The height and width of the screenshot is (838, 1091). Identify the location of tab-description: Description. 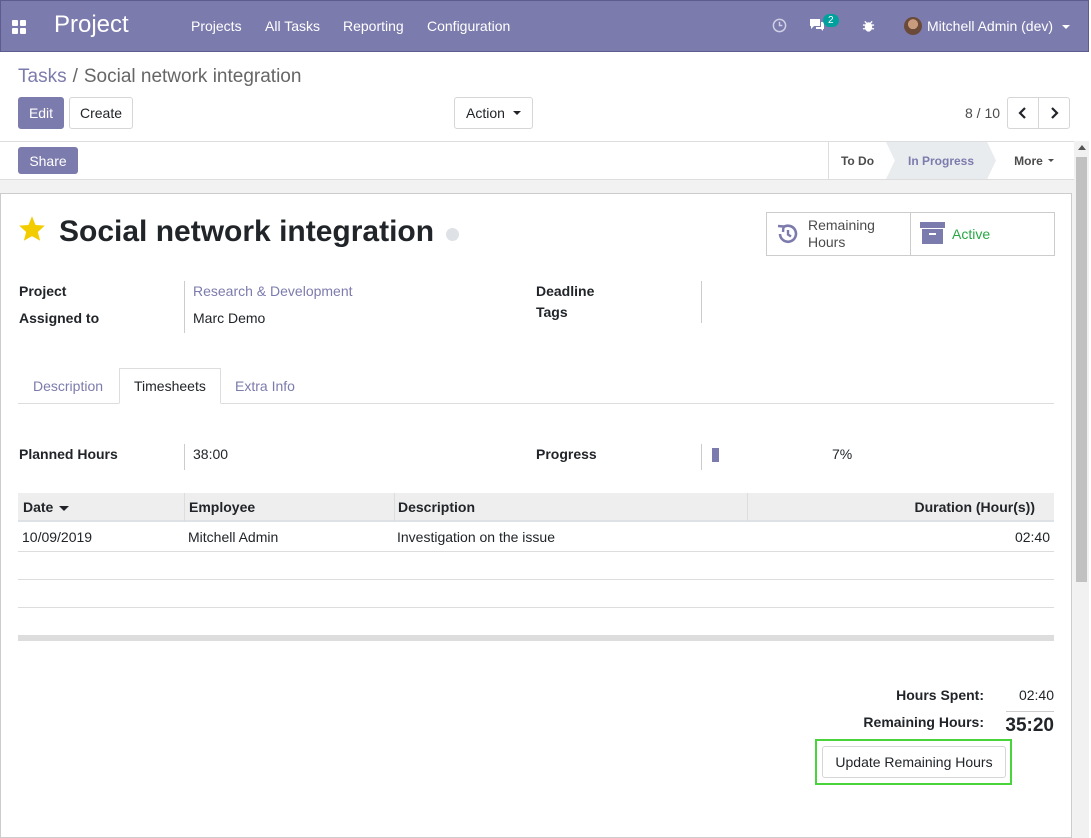
(68, 386).